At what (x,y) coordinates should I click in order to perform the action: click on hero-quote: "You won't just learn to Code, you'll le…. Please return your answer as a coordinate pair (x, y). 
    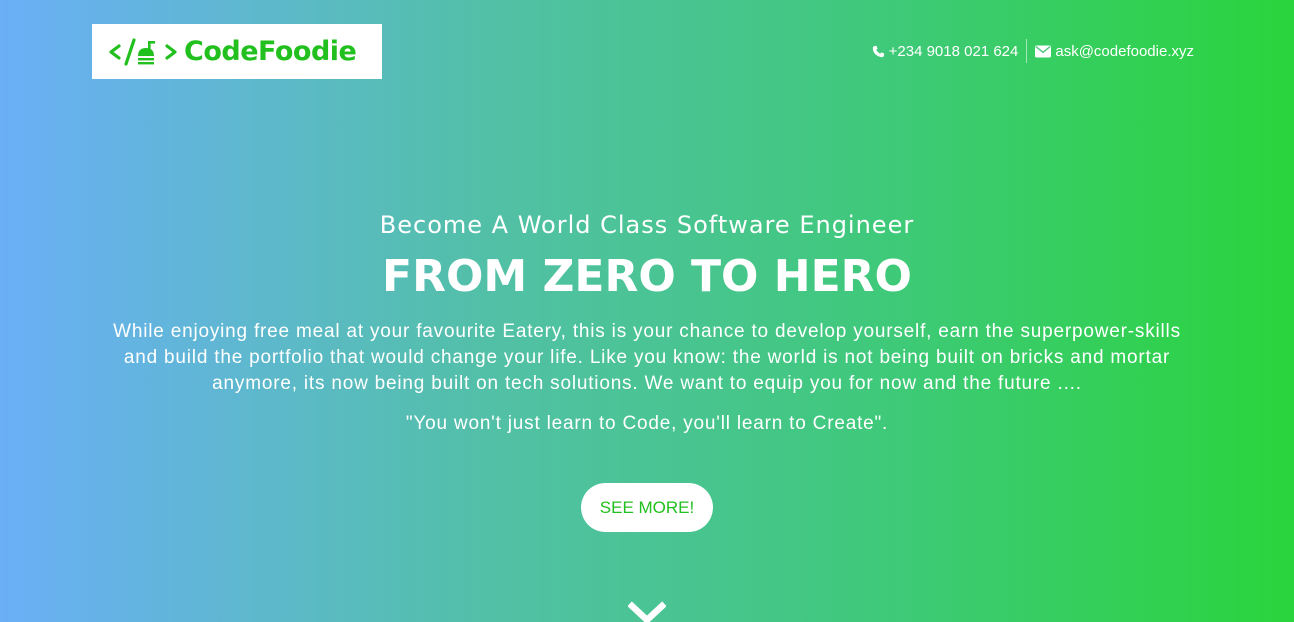
    Looking at the image, I should click on (647, 423).